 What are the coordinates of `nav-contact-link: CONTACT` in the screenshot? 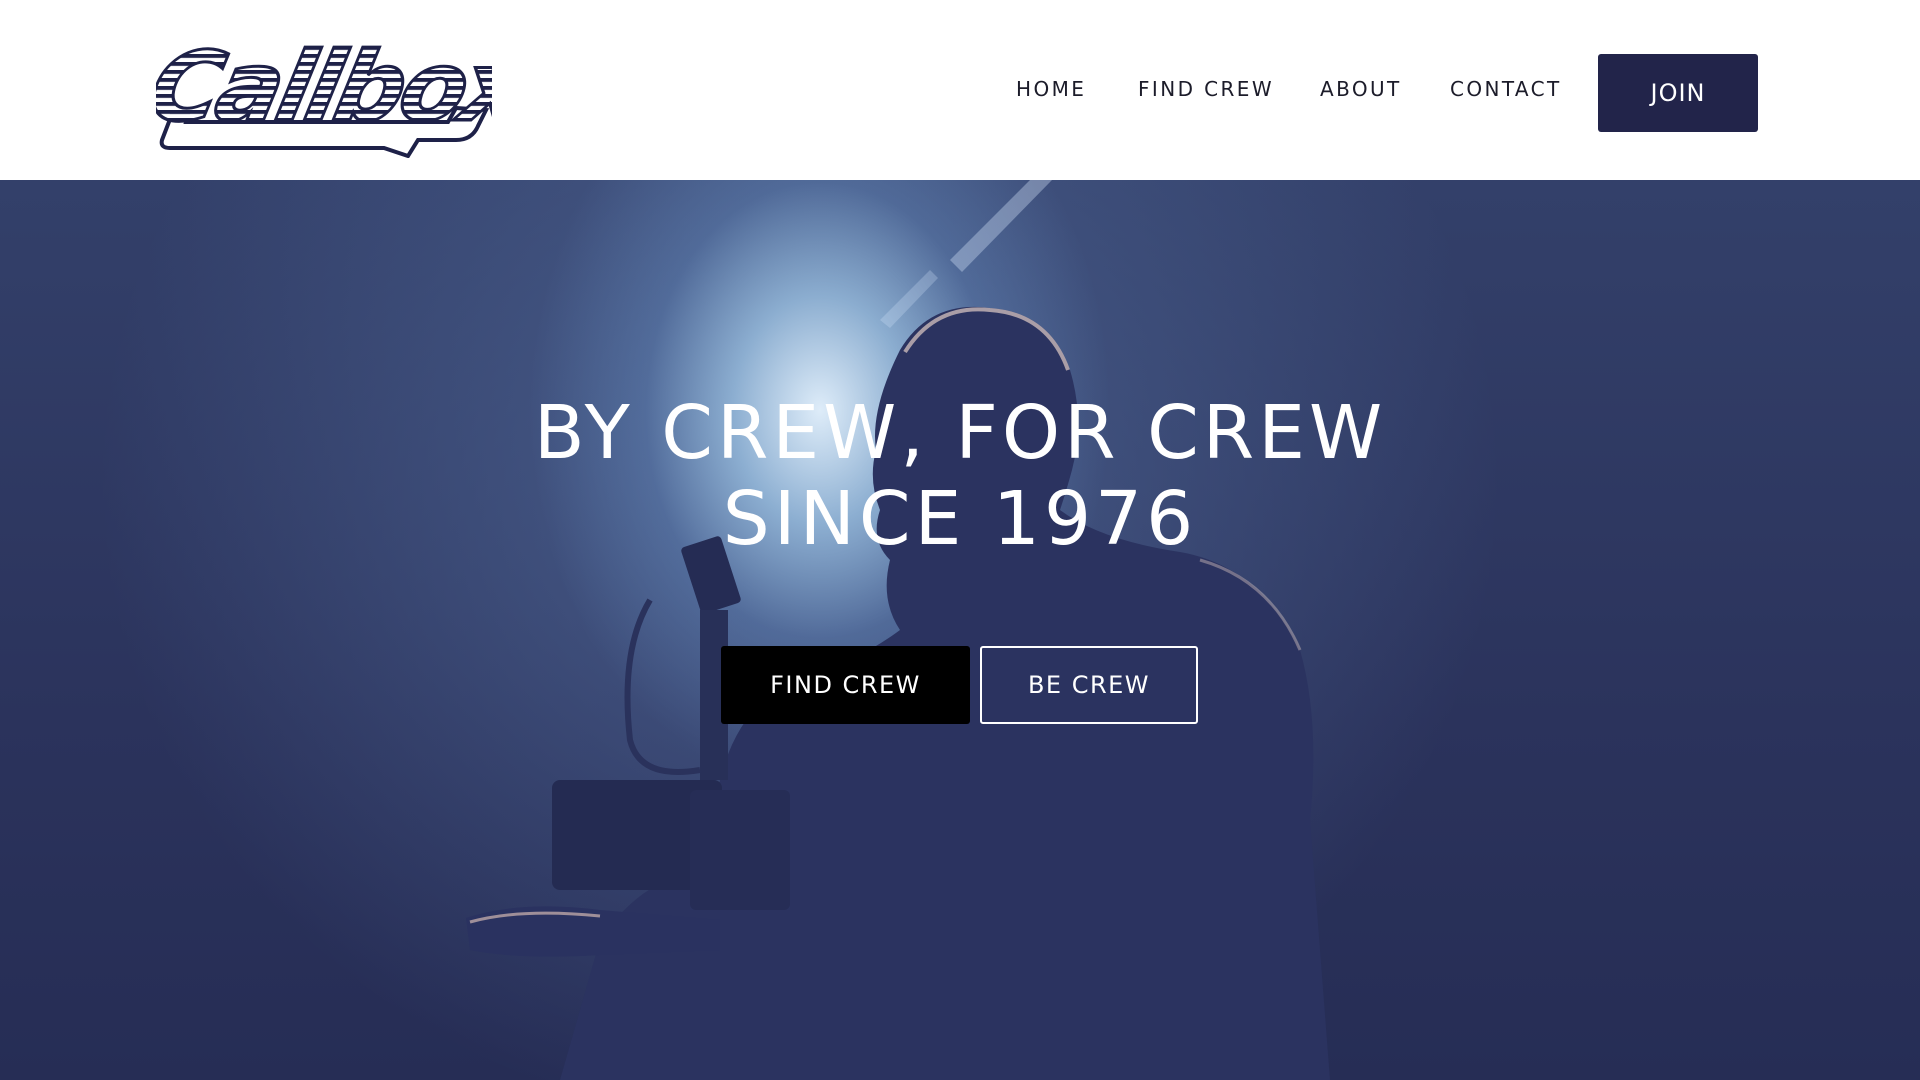 It's located at (1506, 89).